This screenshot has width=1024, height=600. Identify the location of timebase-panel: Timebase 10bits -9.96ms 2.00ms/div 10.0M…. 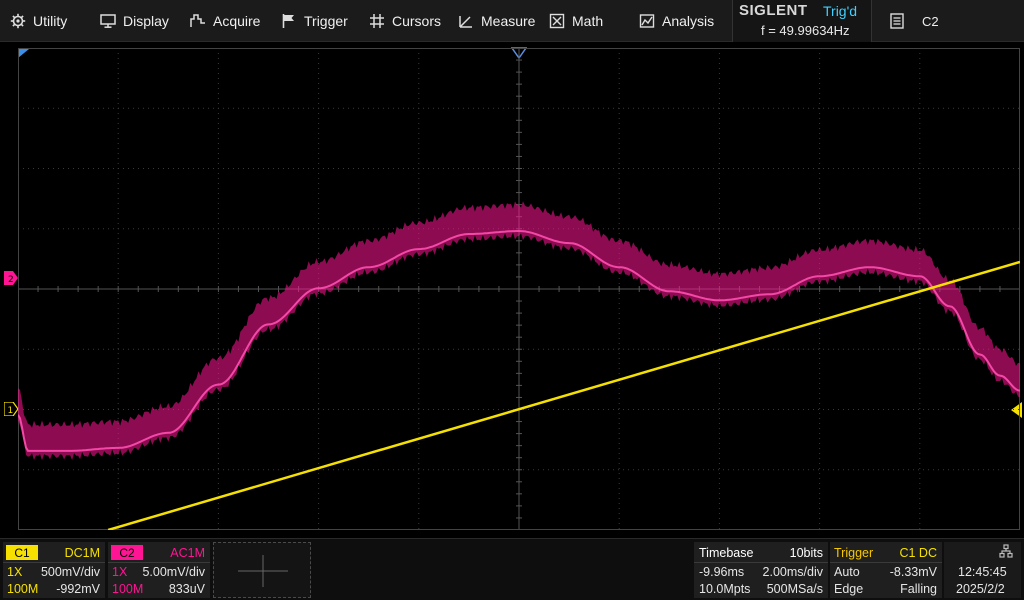
(761, 570).